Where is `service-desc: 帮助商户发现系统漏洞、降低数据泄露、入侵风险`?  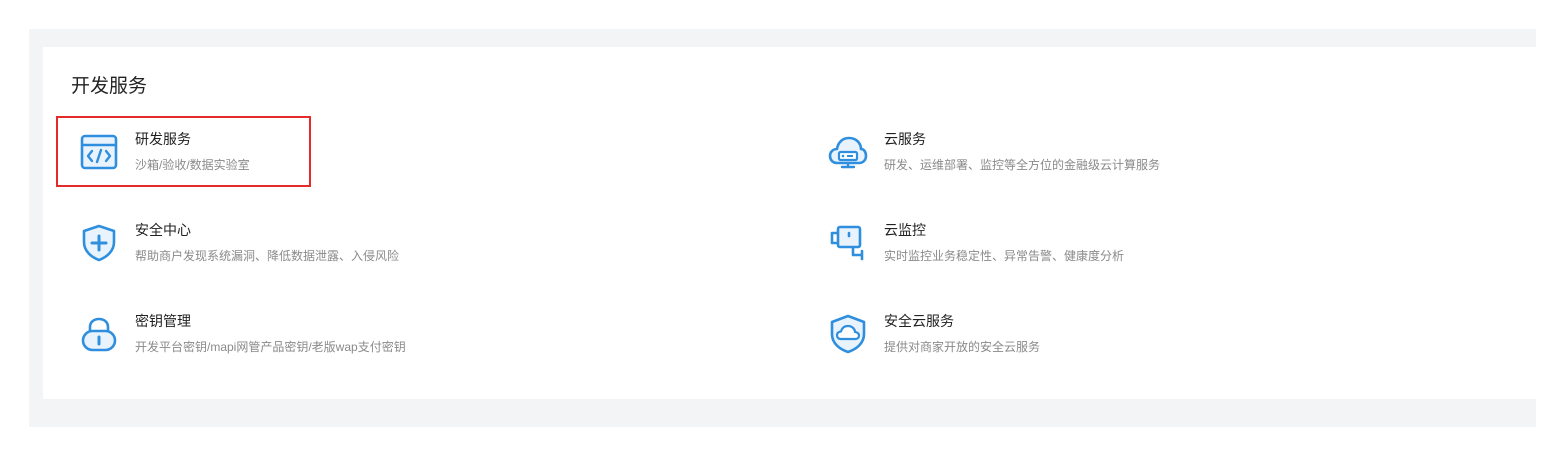 service-desc: 帮助商户发现系统漏洞、降低数据泄露、入侵风险 is located at coordinates (267, 256).